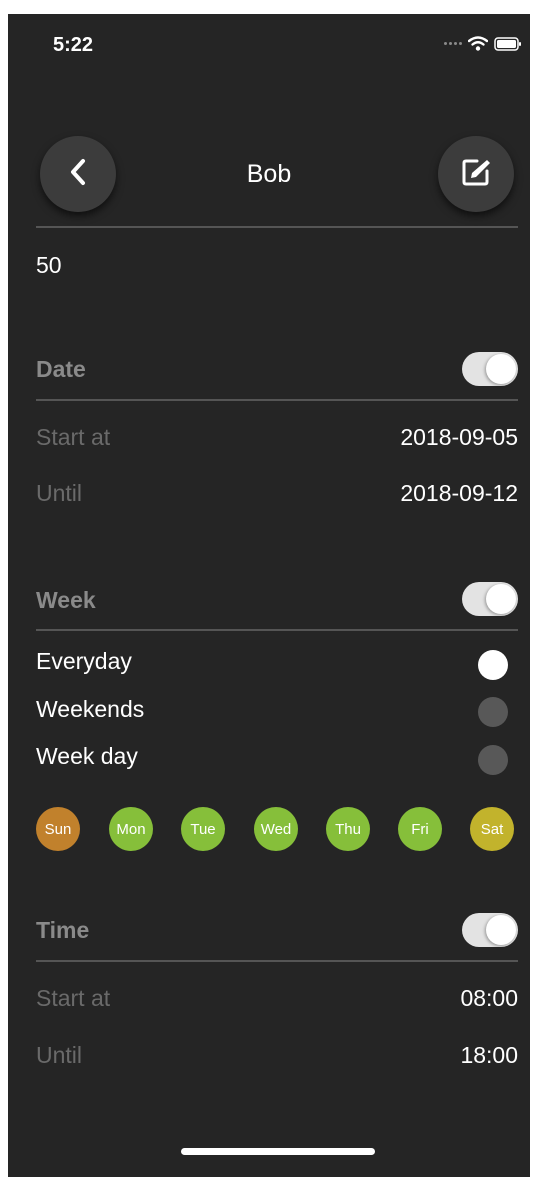 Image resolution: width=539 pixels, height=1177 pixels. I want to click on day-label: Sun, so click(58, 829).